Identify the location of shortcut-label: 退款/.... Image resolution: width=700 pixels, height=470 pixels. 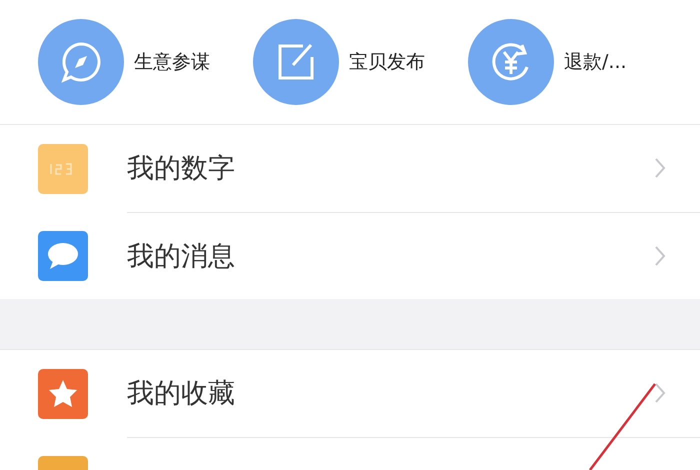
(595, 62).